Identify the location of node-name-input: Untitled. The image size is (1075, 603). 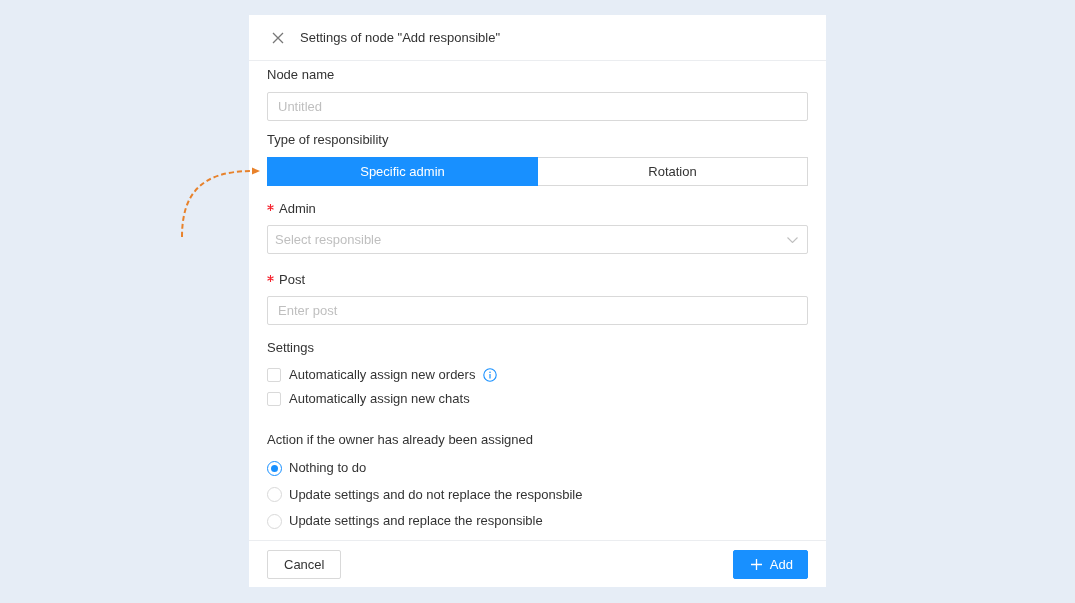
(537, 106).